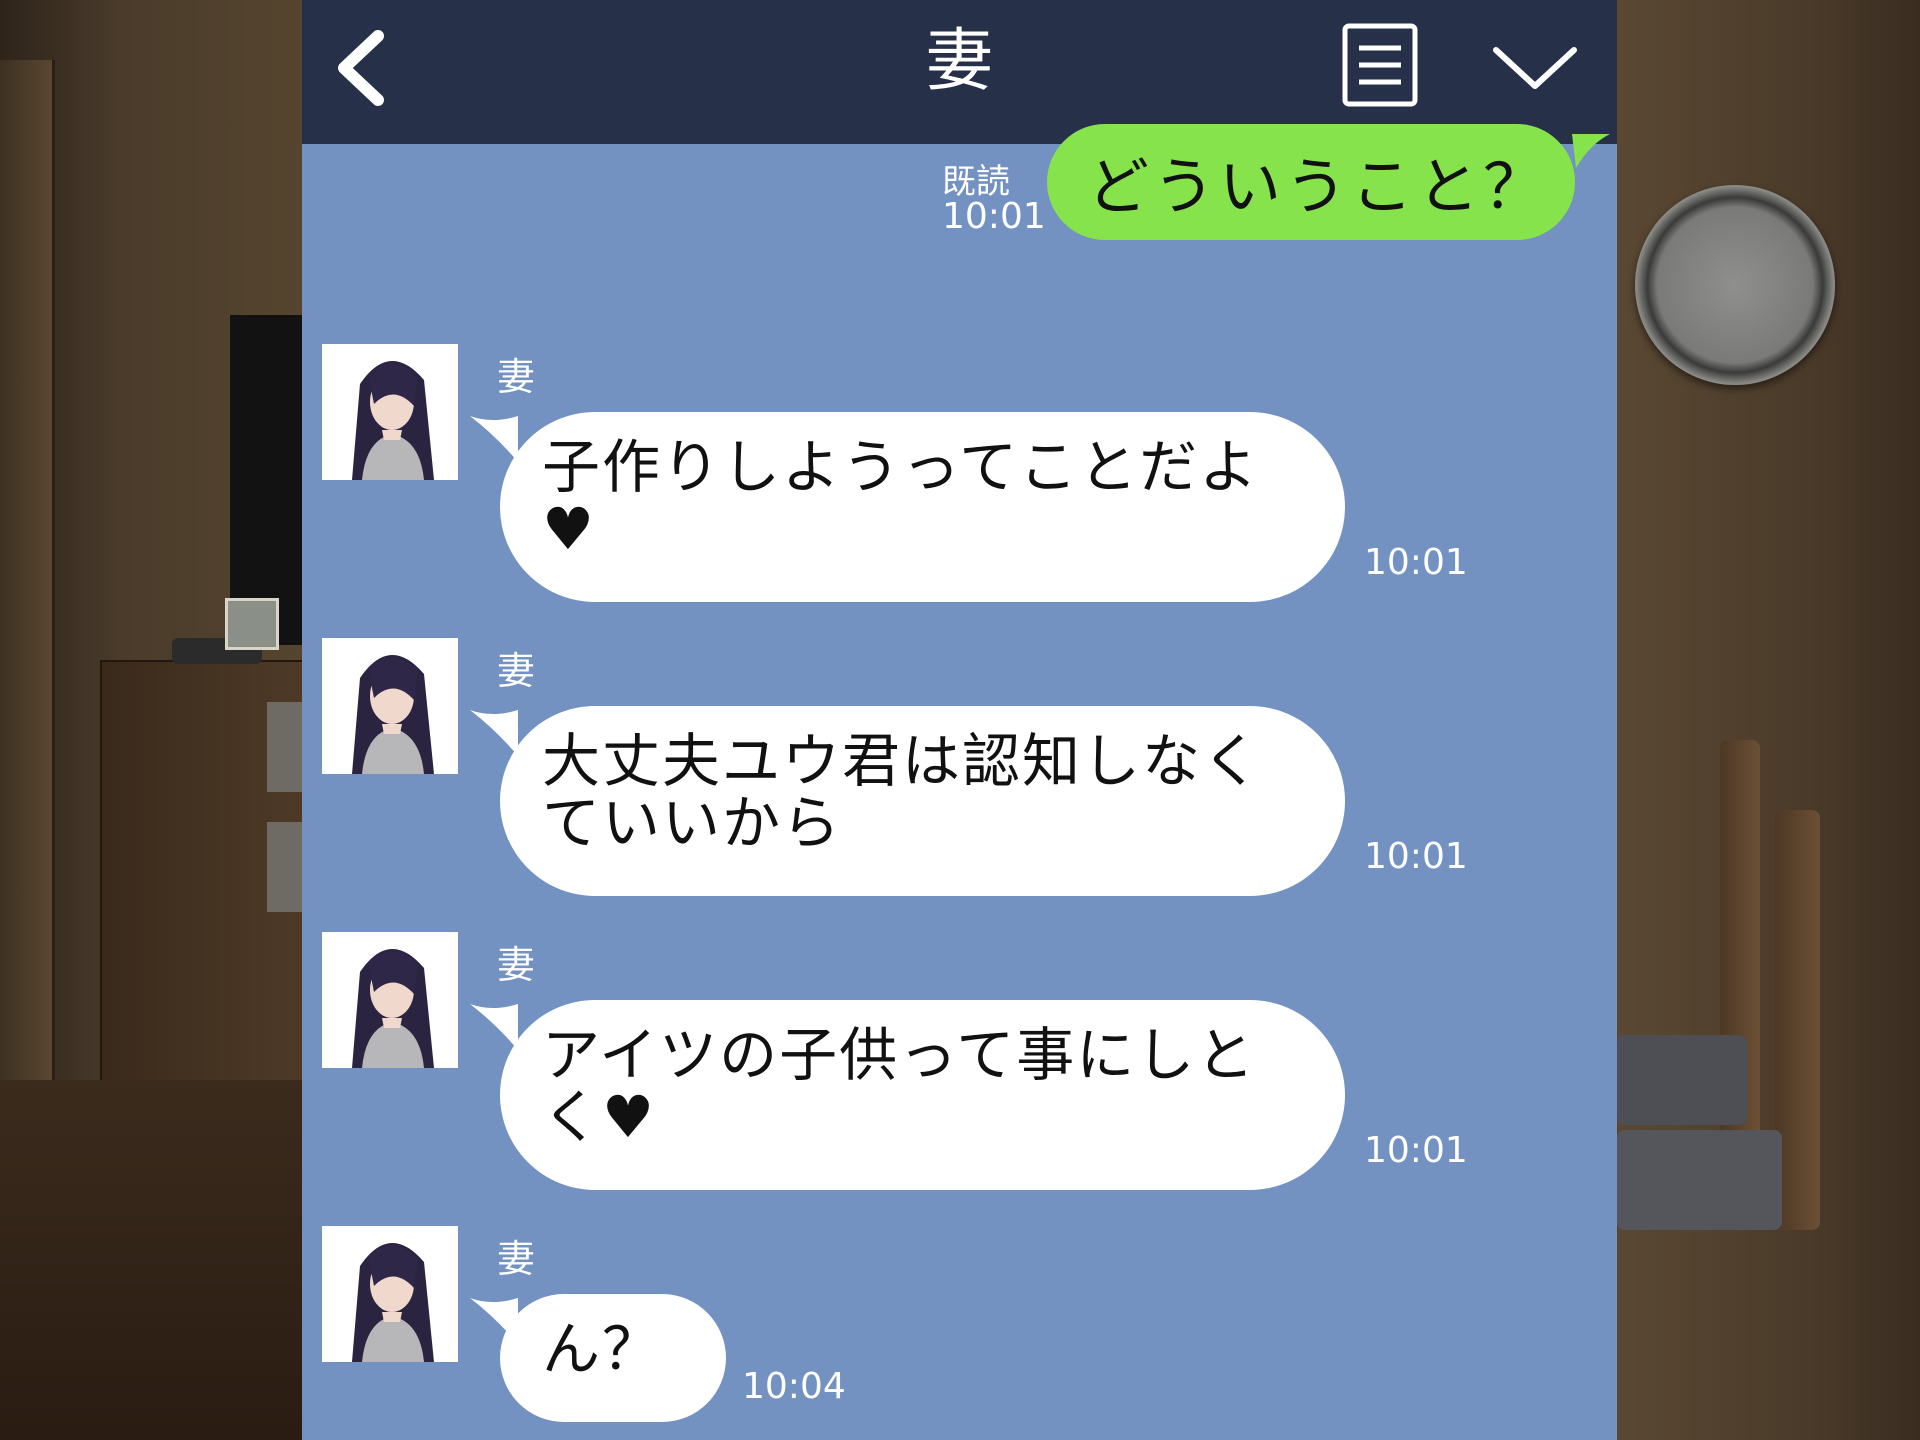 This screenshot has height=1440, width=1920. What do you see at coordinates (1735, 285) in the screenshot?
I see `wall-clock` at bounding box center [1735, 285].